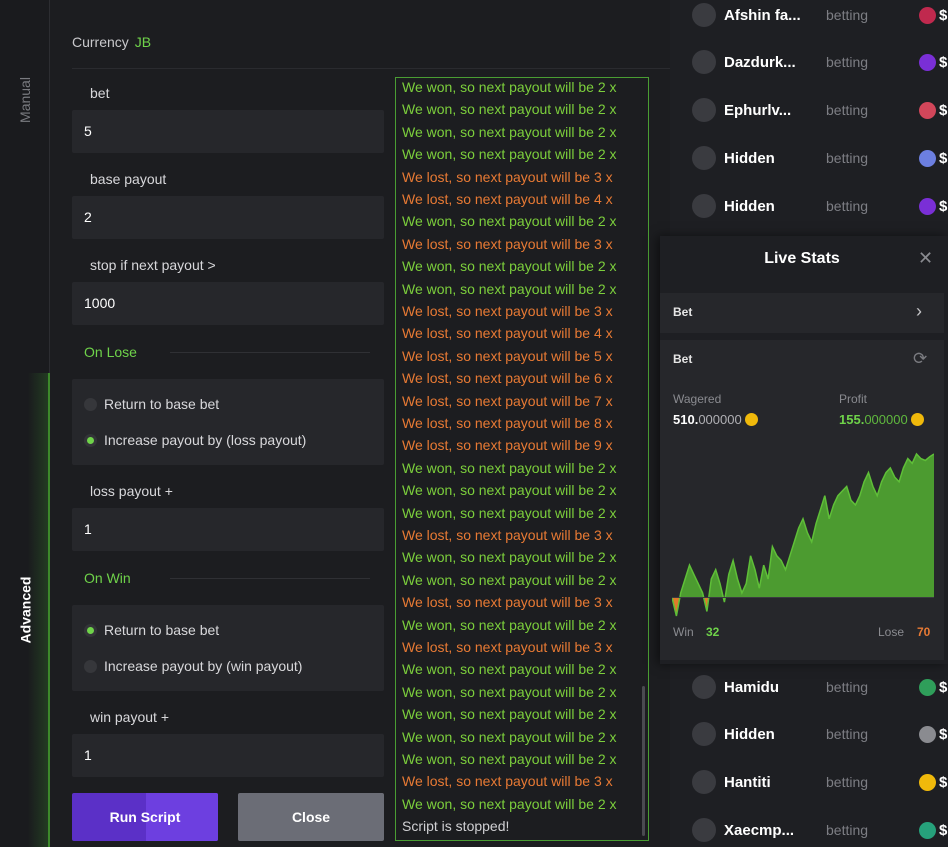 The height and width of the screenshot is (847, 948). What do you see at coordinates (224, 529) in the screenshot?
I see `loss-payout-input` at bounding box center [224, 529].